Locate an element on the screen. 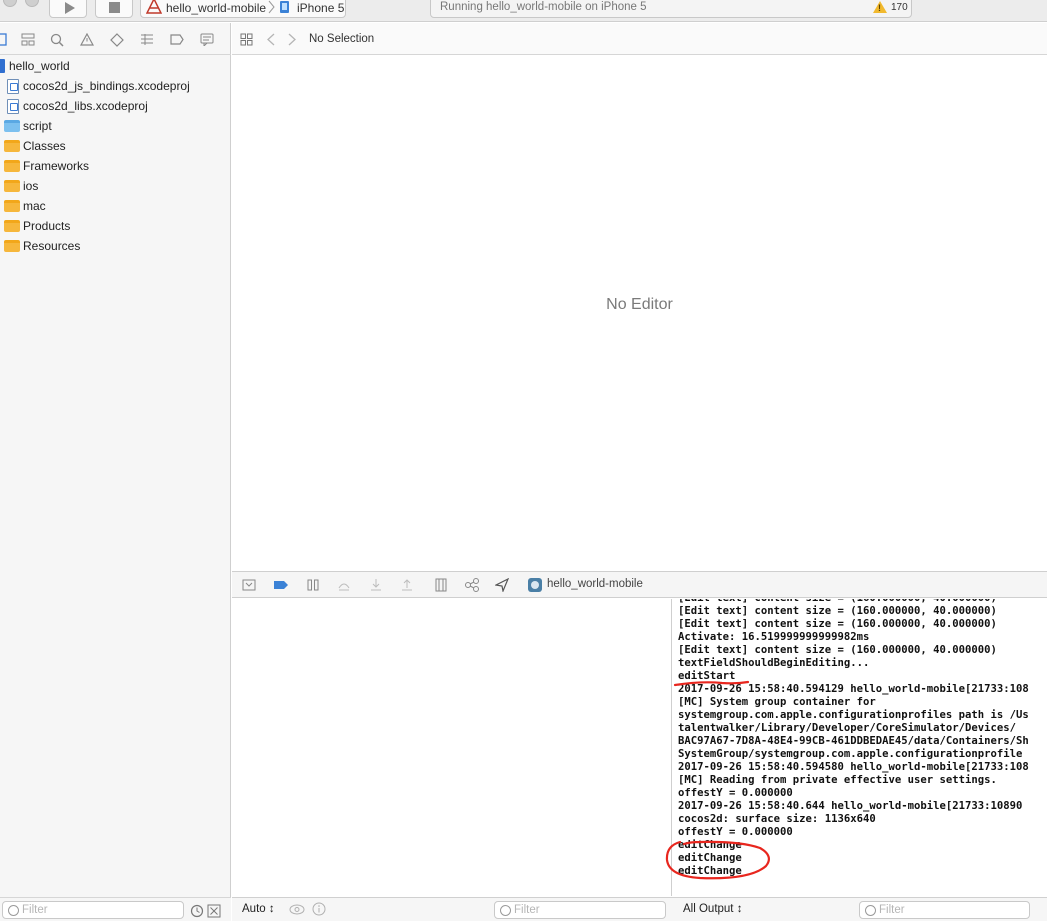  tree-item-label: Products is located at coordinates (47, 226).